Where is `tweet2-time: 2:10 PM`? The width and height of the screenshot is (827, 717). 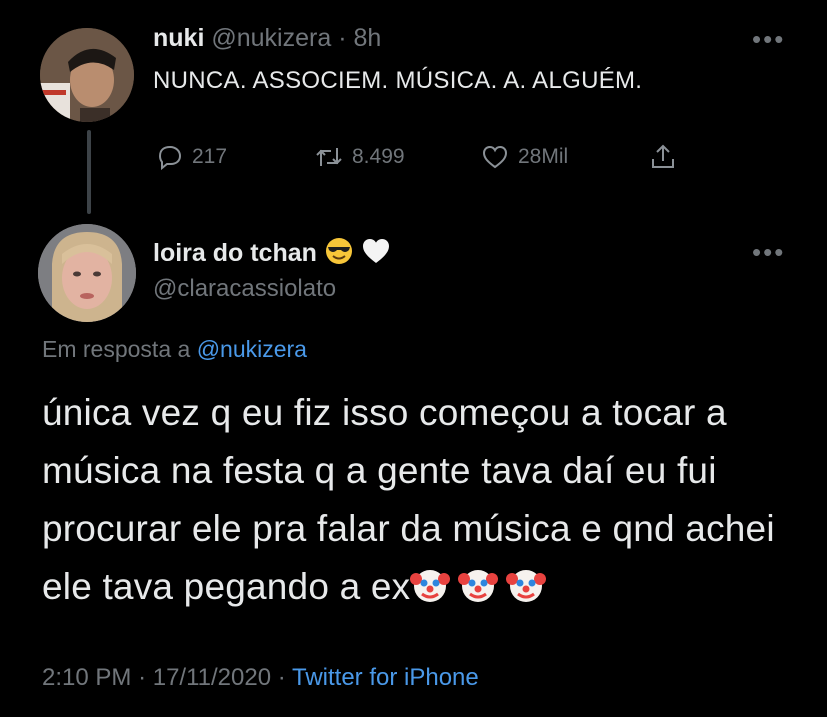
tweet2-time: 2:10 PM is located at coordinates (87, 677).